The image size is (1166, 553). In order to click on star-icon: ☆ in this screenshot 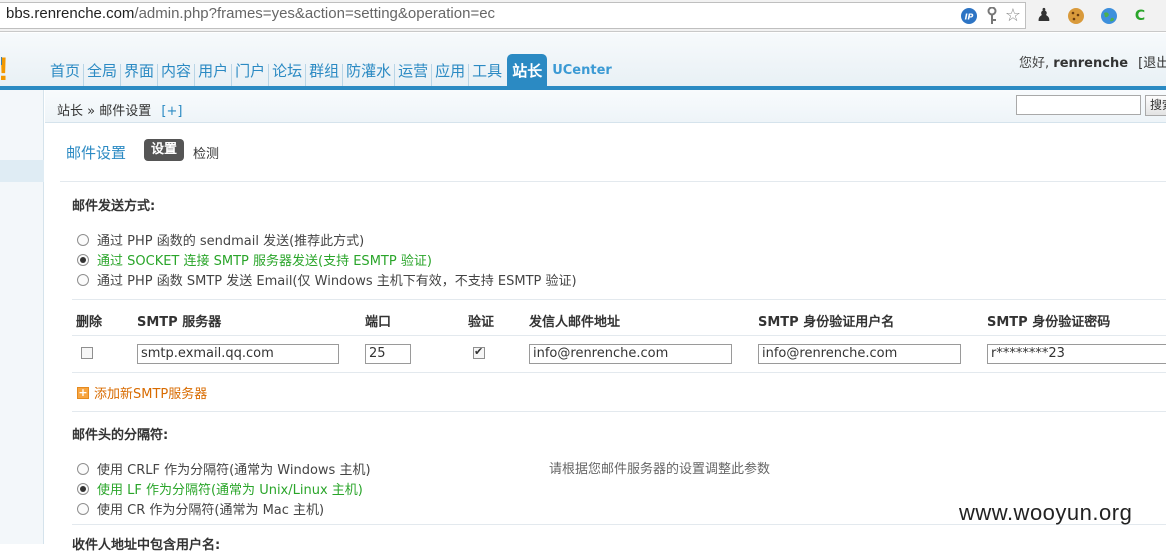, I will do `click(1013, 16)`.